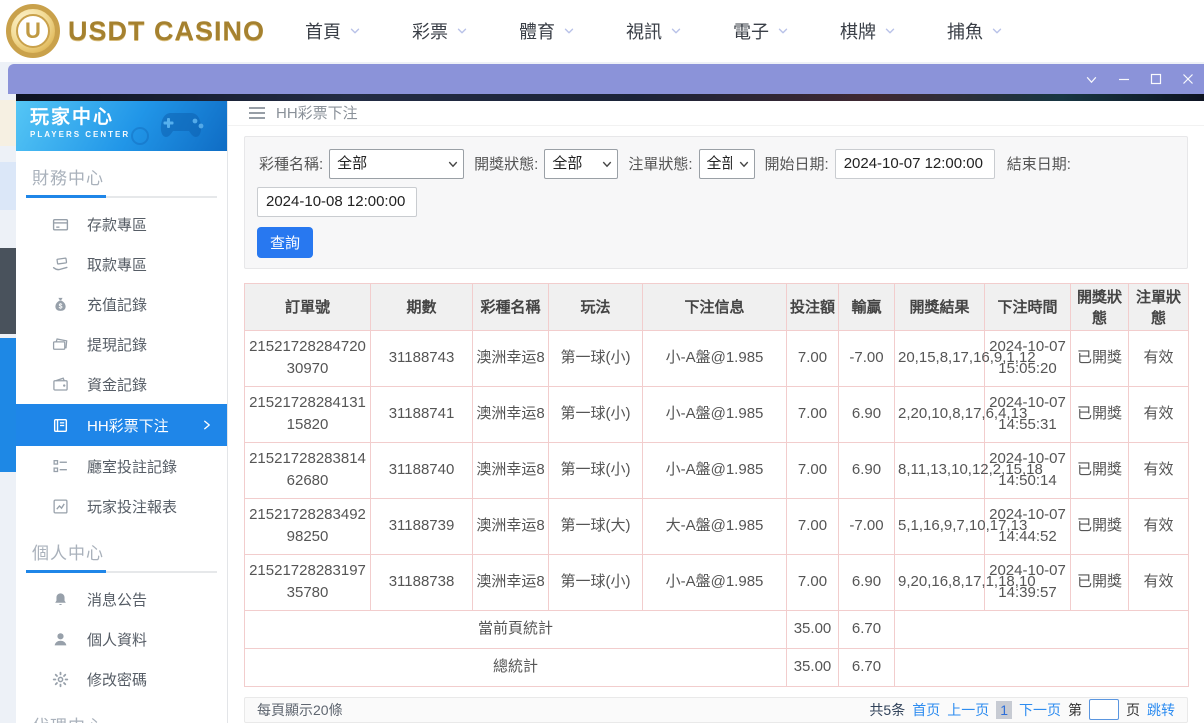  I want to click on sidebar-item-label: HH彩票下注, so click(128, 426).